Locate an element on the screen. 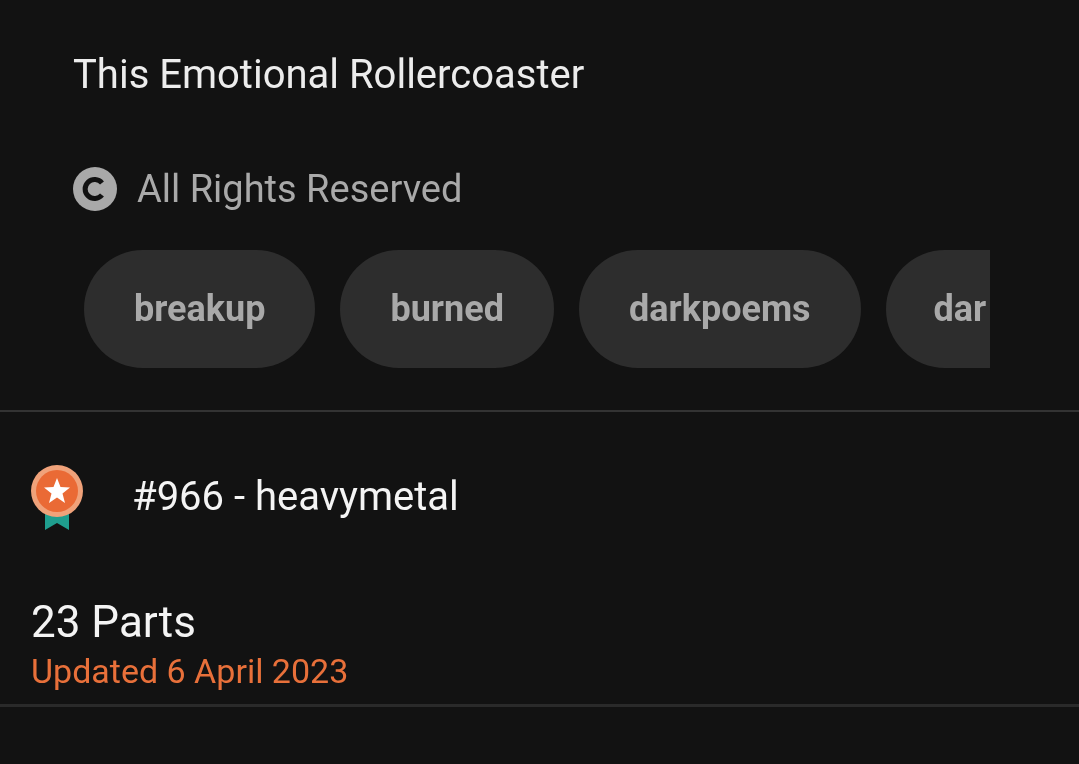 Image resolution: width=1079 pixels, height=764 pixels. tag-chip: dar is located at coordinates (937, 309).